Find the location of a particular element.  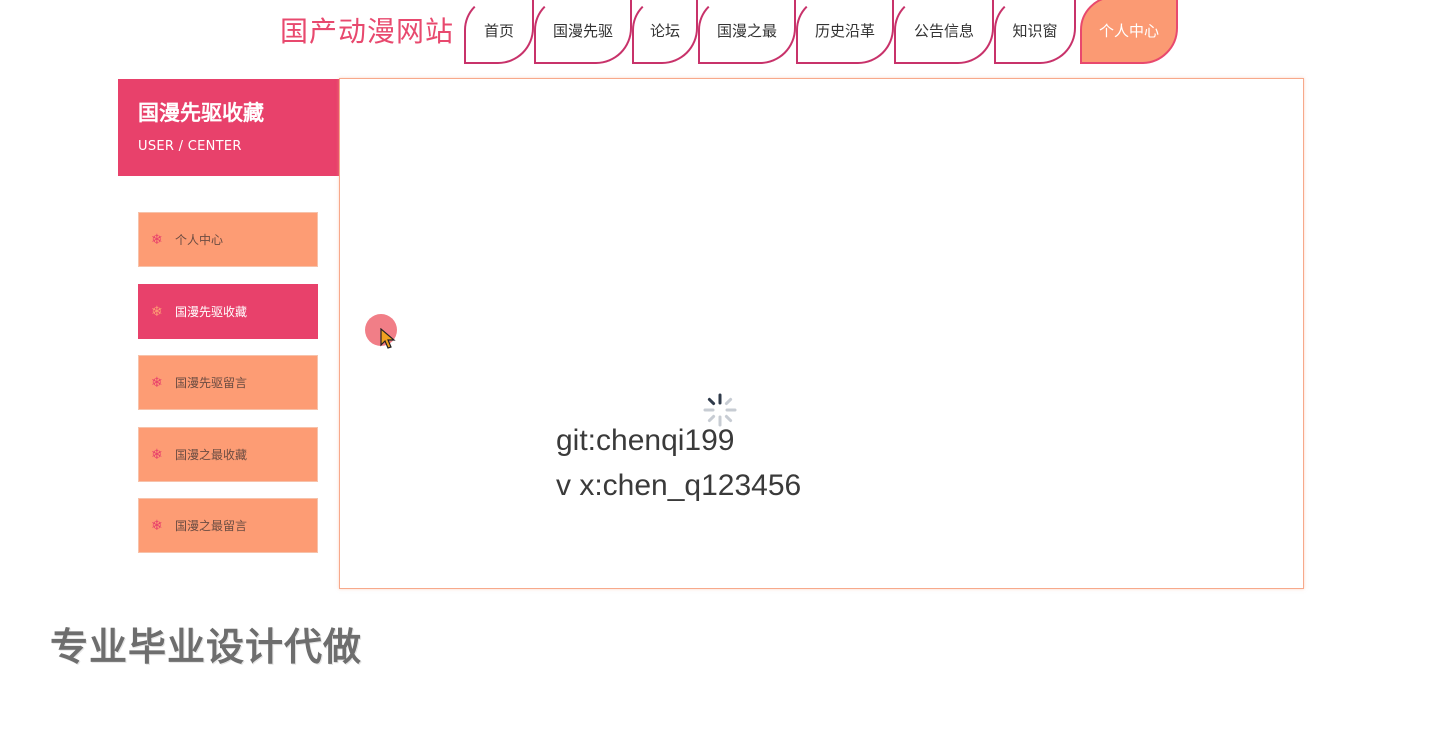

contact-wechat: v x:chen_q123456 is located at coordinates (679, 485).